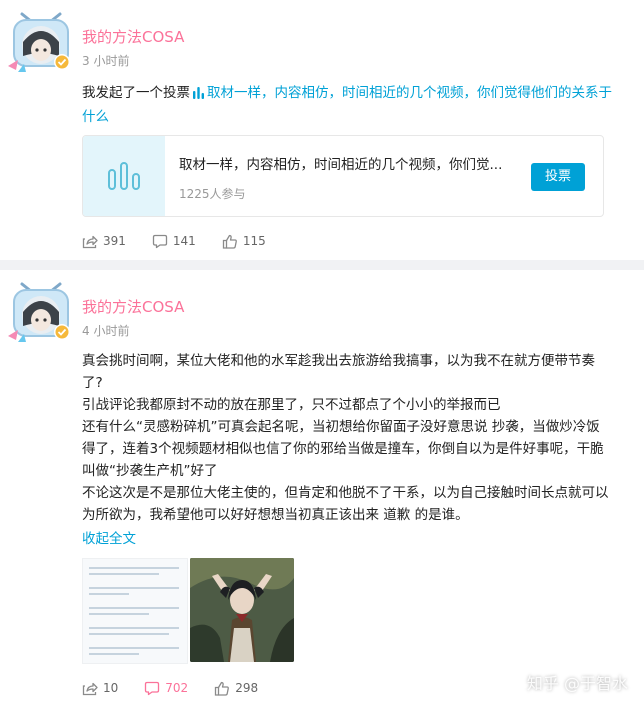 This screenshot has height=712, width=644. What do you see at coordinates (105, 330) in the screenshot?
I see `post-time: 4 小时前` at bounding box center [105, 330].